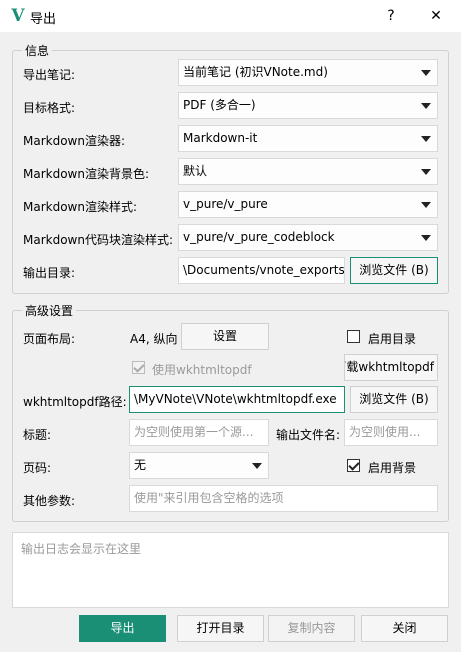  What do you see at coordinates (37, 468) in the screenshot?
I see `page-number-label: 页码:` at bounding box center [37, 468].